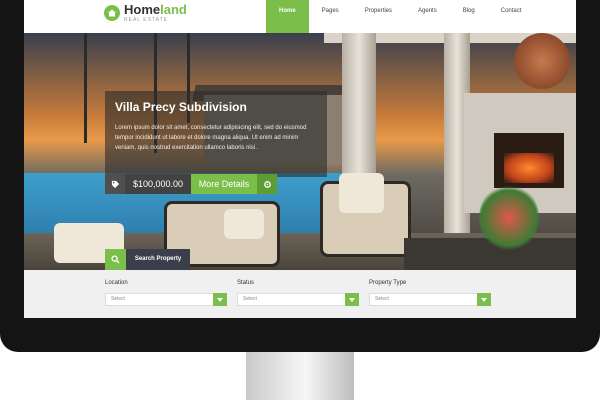 The height and width of the screenshot is (400, 600). I want to click on nav-item-pages: Pages, so click(330, 16).